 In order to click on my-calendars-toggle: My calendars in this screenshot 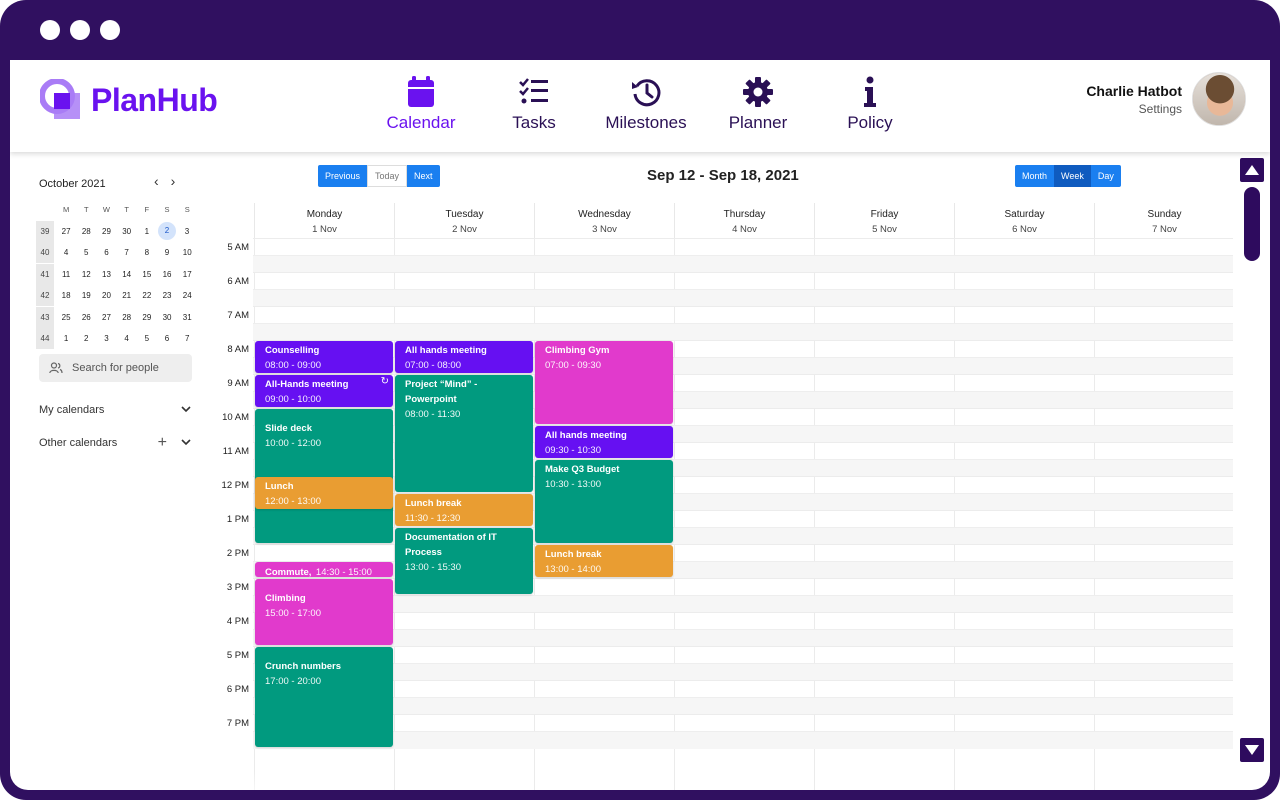, I will do `click(115, 410)`.